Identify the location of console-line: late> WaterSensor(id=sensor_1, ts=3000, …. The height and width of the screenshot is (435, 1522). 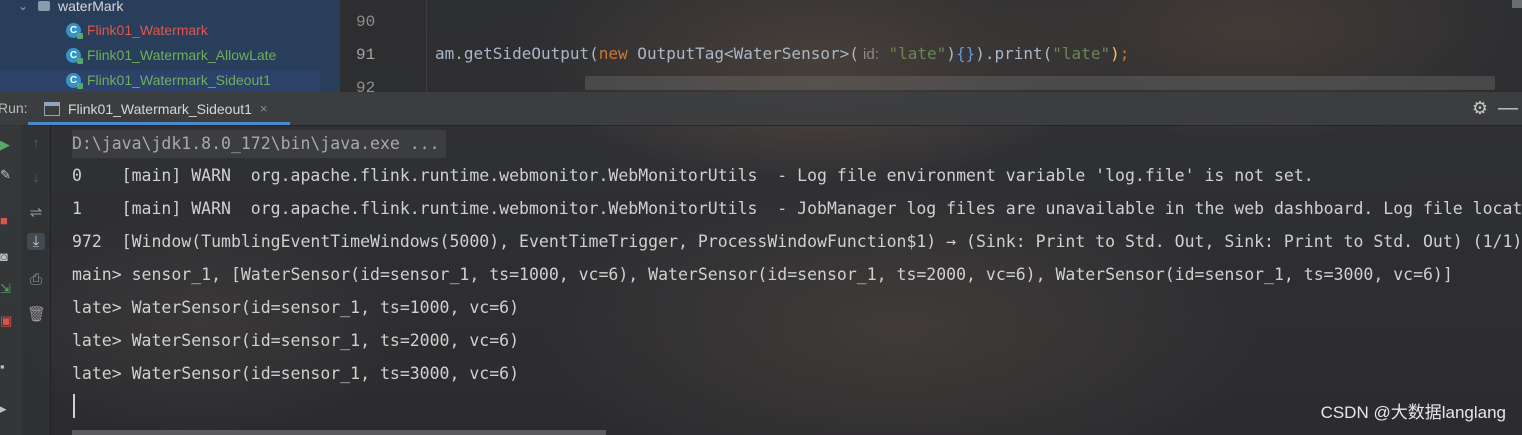
(296, 373).